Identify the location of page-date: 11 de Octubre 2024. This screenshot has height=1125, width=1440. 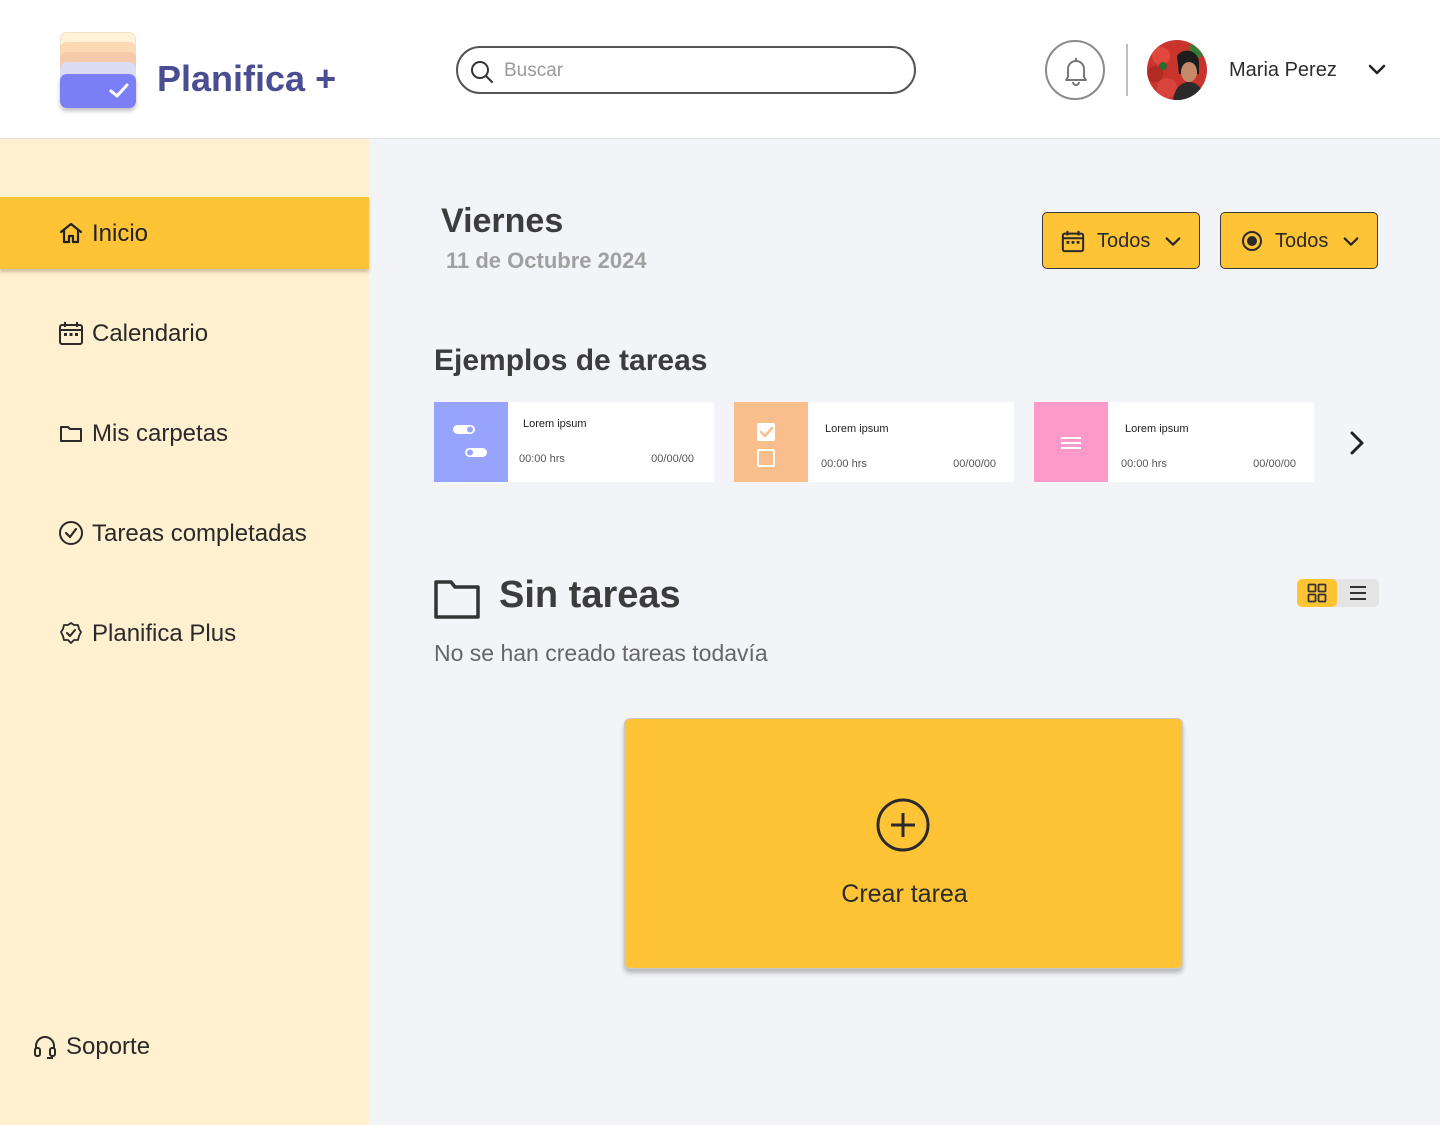
(546, 260).